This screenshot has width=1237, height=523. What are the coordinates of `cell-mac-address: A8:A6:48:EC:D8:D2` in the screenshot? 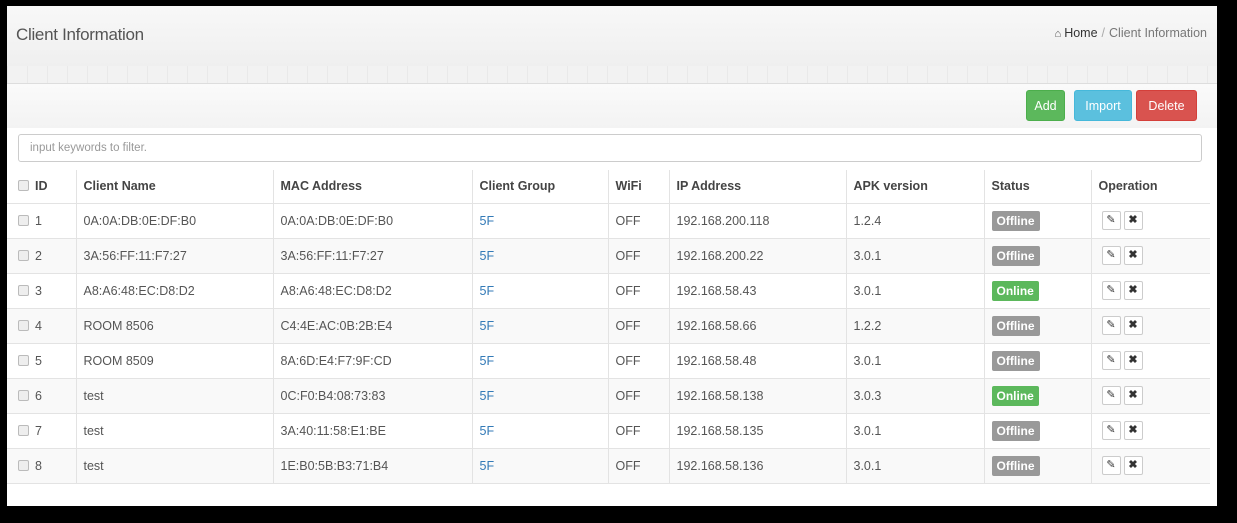 It's located at (373, 291).